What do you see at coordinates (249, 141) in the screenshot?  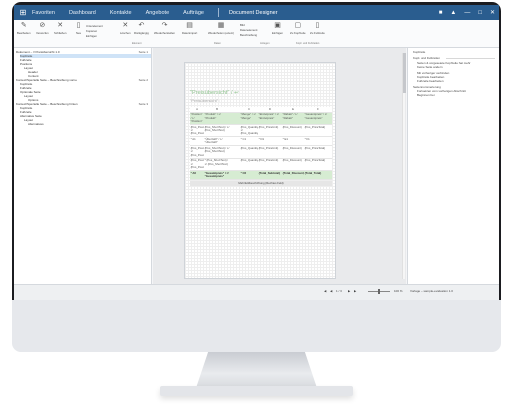 I see `table-cell: * C1` at bounding box center [249, 141].